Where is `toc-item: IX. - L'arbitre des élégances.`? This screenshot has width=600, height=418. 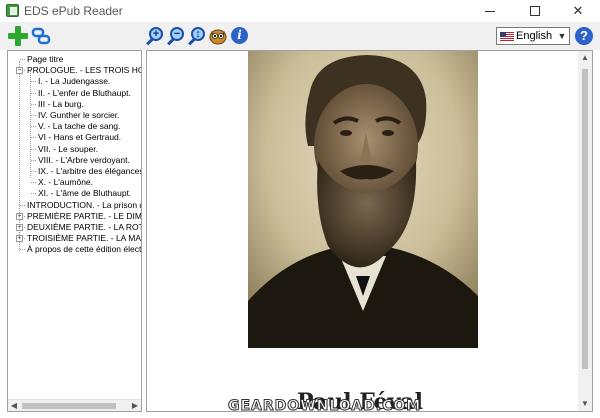
toc-item: IX. - L'arbitre des élégances. is located at coordinates (74, 171).